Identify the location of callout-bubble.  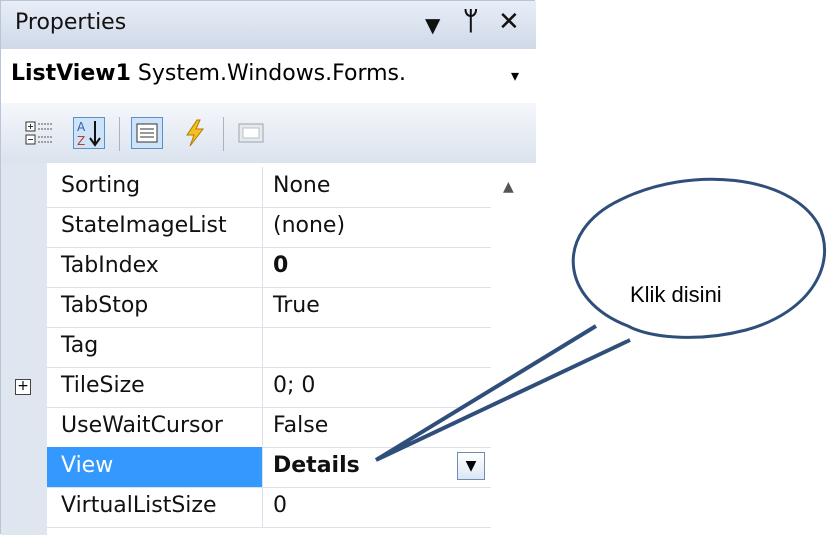
(699, 258).